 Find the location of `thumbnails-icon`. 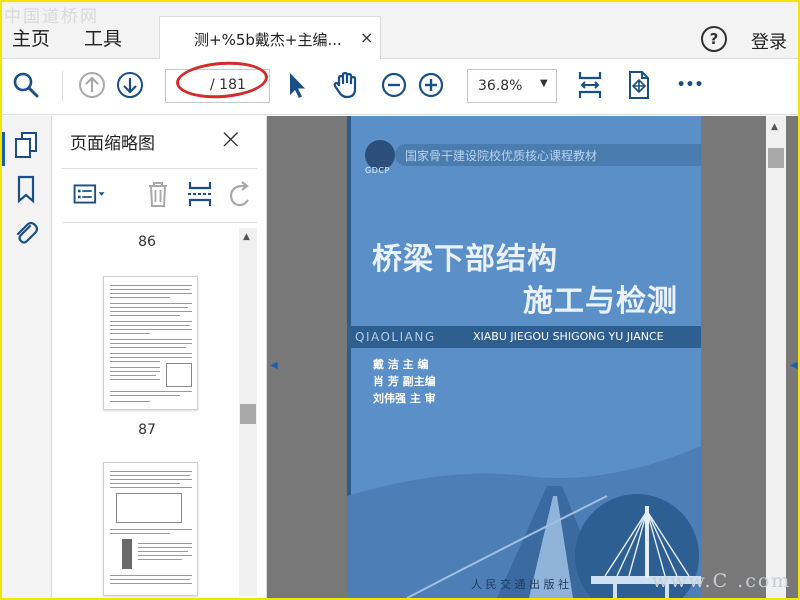

thumbnails-icon is located at coordinates (26, 145).